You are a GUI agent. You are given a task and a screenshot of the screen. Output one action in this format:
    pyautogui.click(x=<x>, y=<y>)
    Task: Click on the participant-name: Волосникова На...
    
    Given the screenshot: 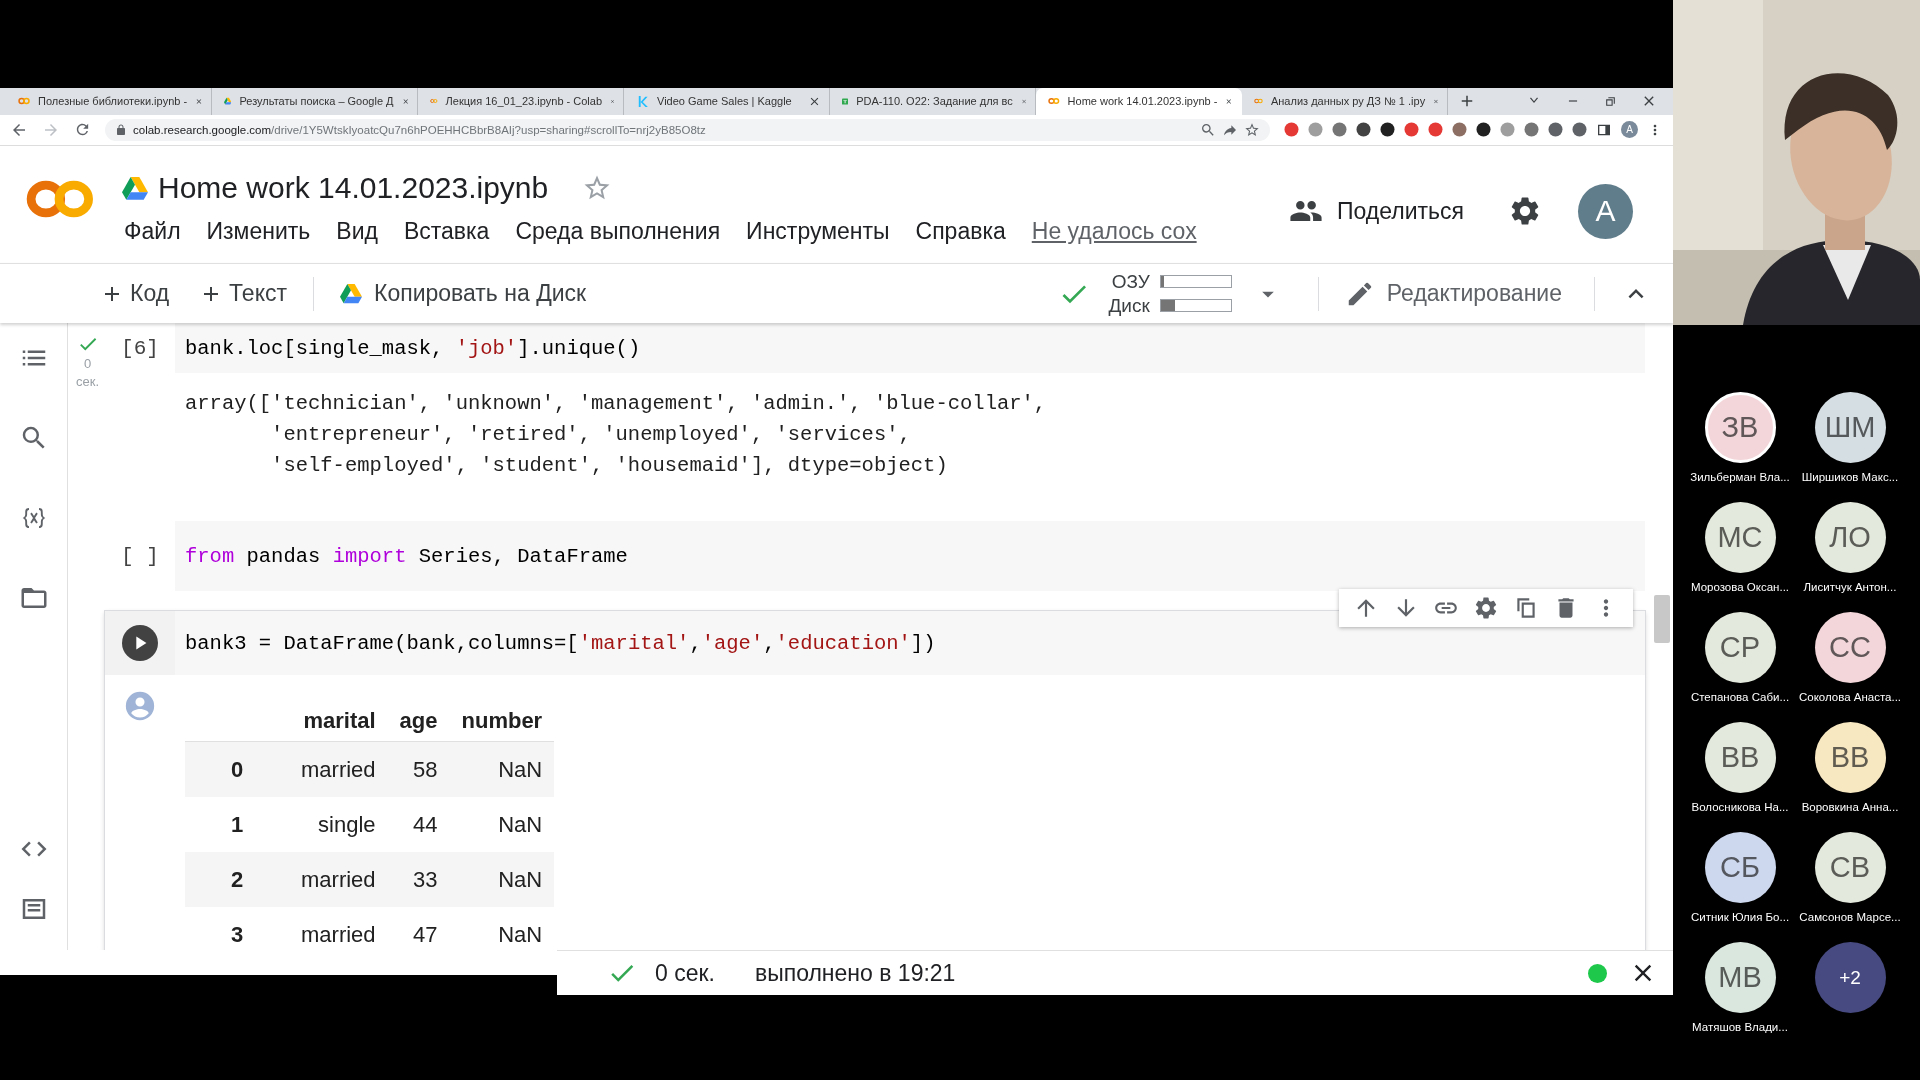 What is the action you would take?
    pyautogui.click(x=1740, y=807)
    